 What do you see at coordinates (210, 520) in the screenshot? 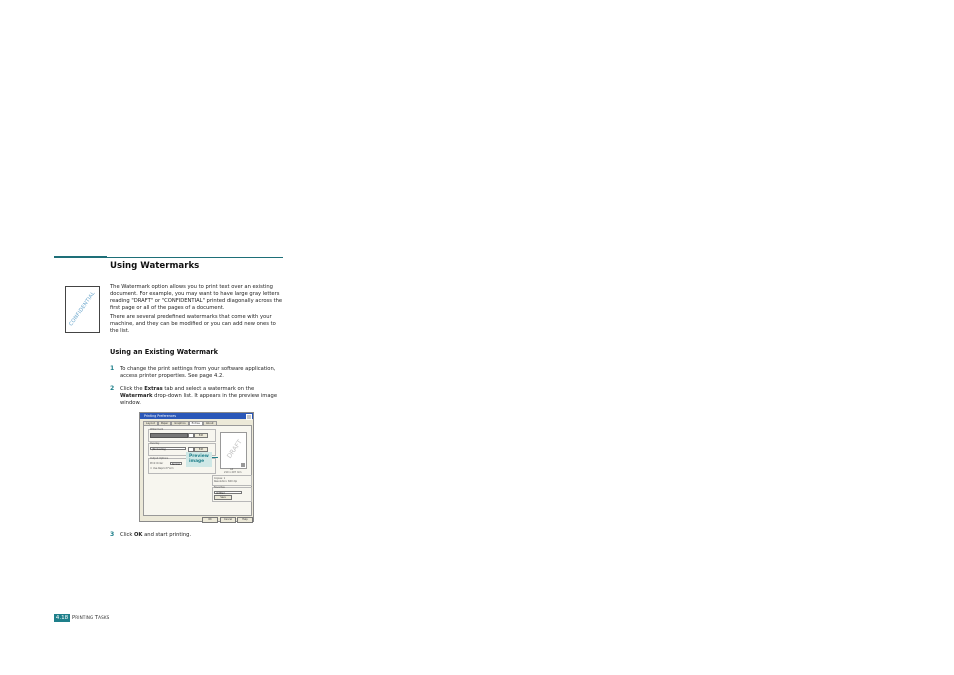
I see `ok-button: OK` at bounding box center [210, 520].